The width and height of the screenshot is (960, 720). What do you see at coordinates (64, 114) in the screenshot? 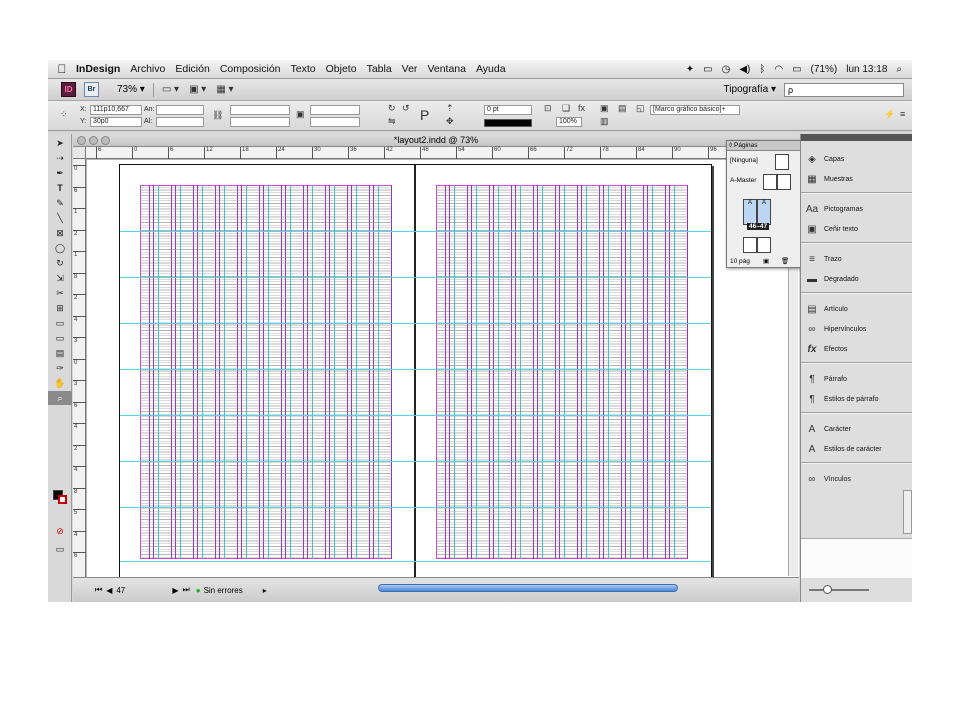
I see `reference-point-icon: ⁘` at bounding box center [64, 114].